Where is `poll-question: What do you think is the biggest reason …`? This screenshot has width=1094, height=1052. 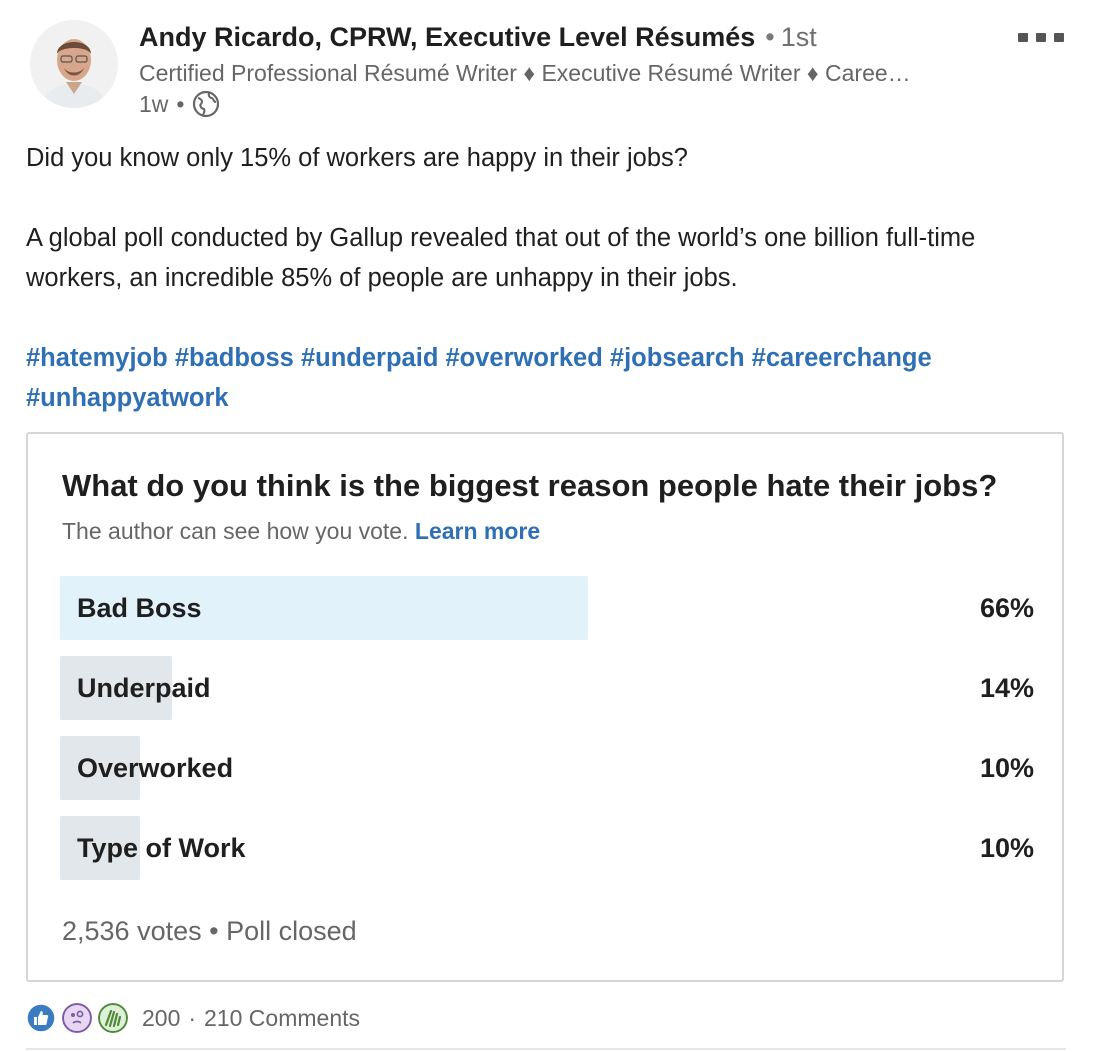
poll-question: What do you think is the biggest reason … is located at coordinates (530, 485).